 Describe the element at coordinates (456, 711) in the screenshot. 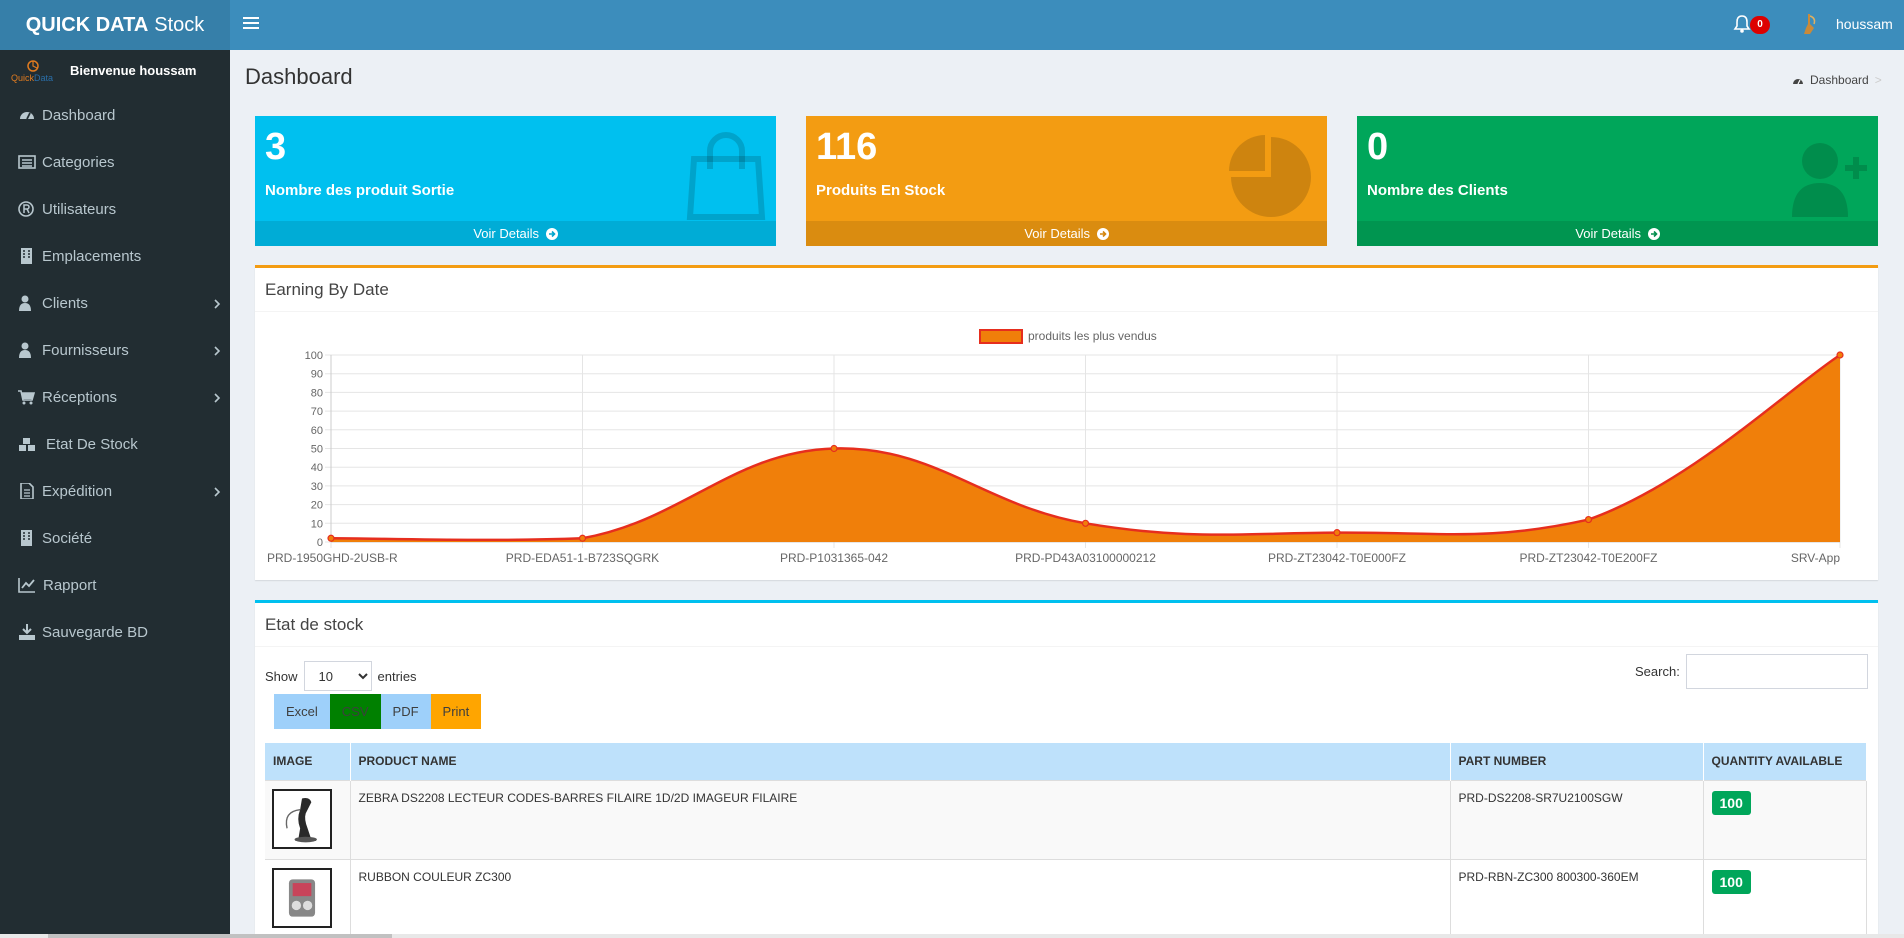

I see `print-button: Print` at that location.